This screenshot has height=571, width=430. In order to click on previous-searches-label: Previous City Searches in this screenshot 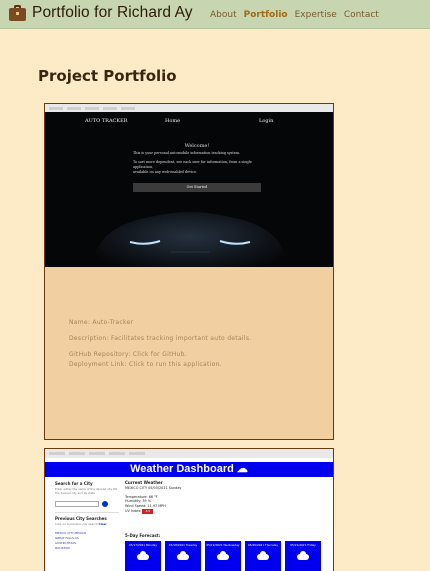, I will do `click(87, 516)`.